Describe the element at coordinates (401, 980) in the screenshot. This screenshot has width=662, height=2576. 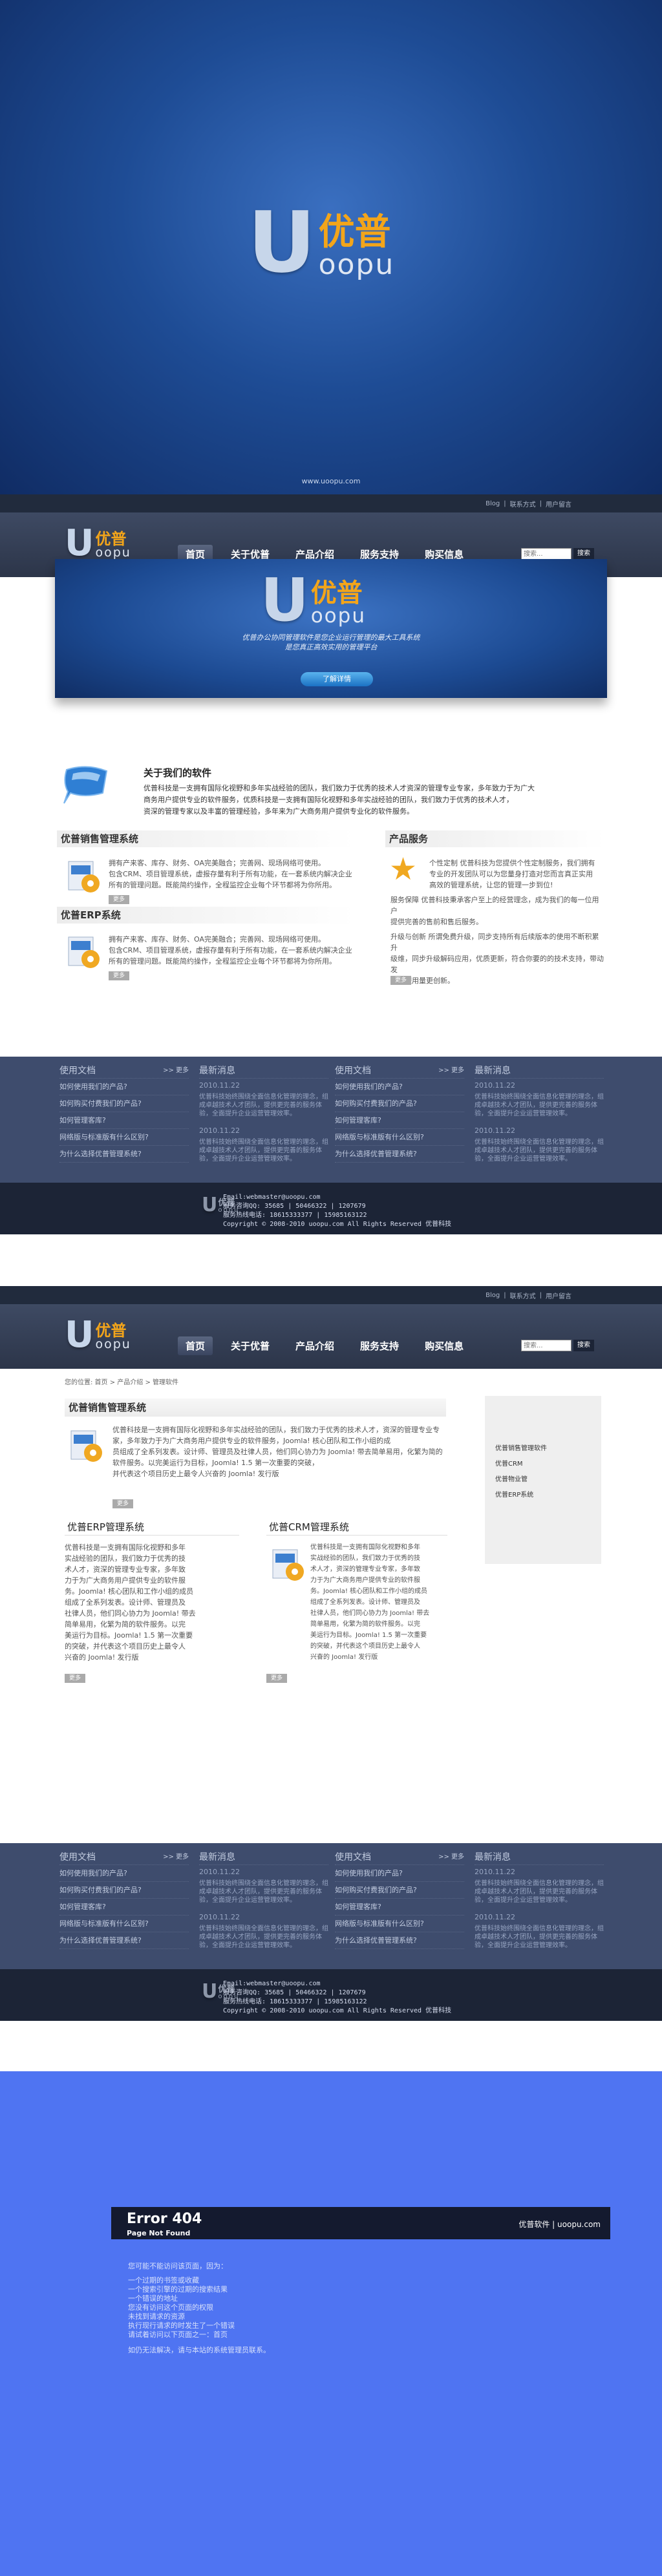
I see `service-more-button: 更多` at that location.